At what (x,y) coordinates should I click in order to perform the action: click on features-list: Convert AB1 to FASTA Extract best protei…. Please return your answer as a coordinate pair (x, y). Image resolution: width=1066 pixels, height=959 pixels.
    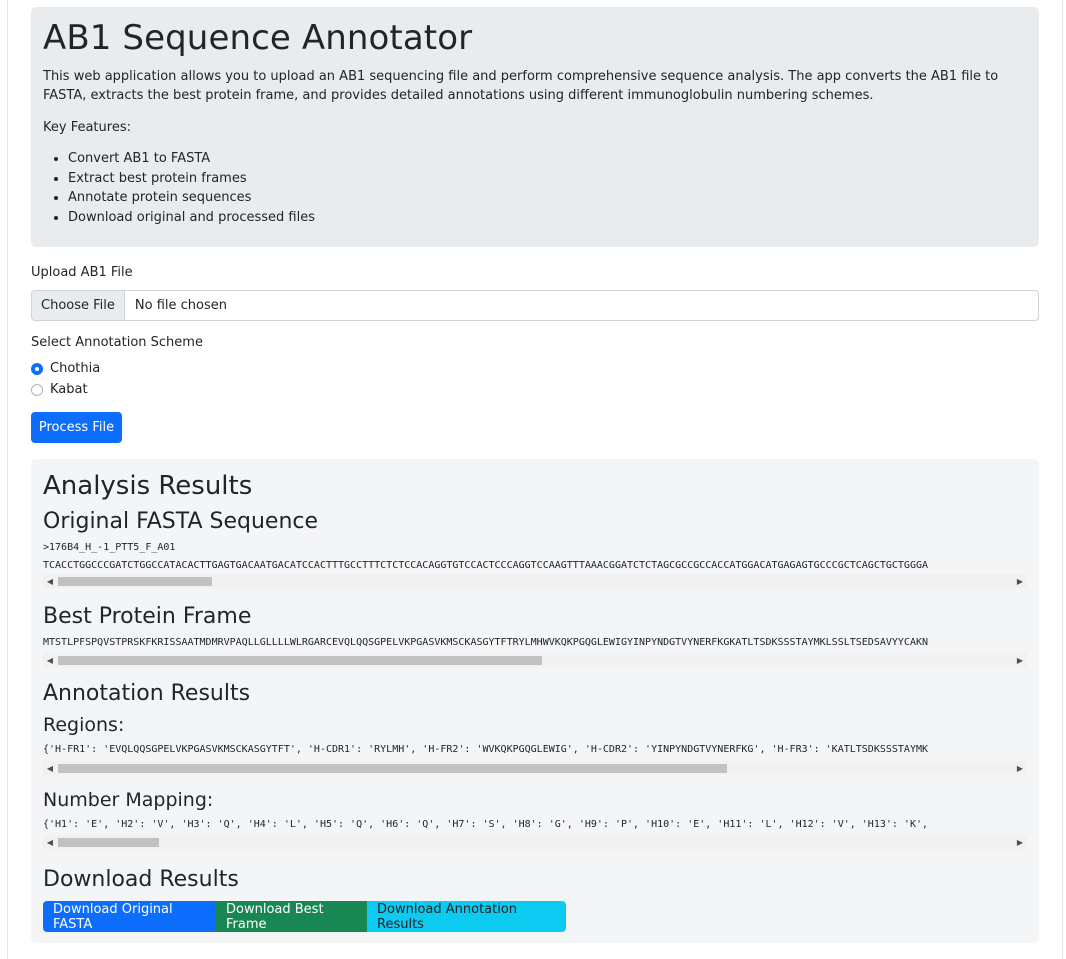
    Looking at the image, I should click on (535, 188).